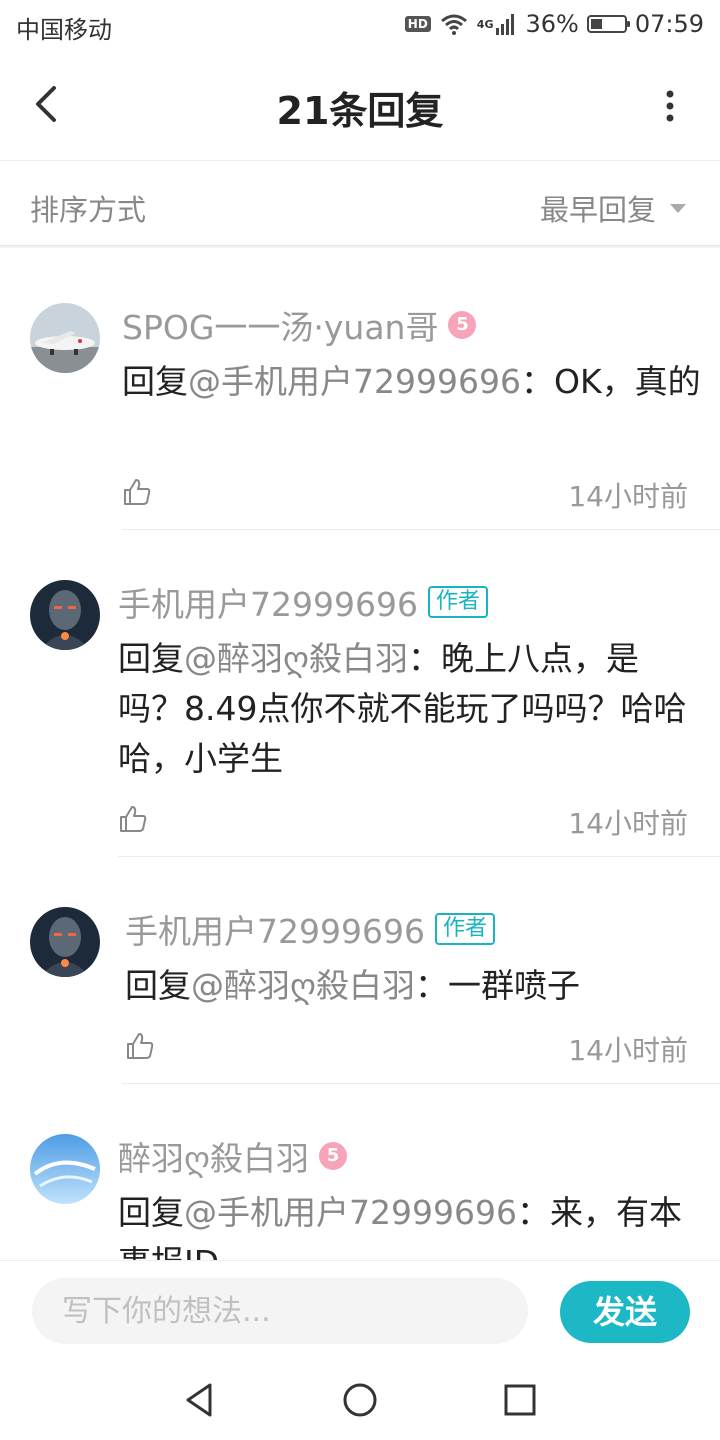 Image resolution: width=720 pixels, height=1440 pixels. I want to click on reply-input, so click(280, 1311).